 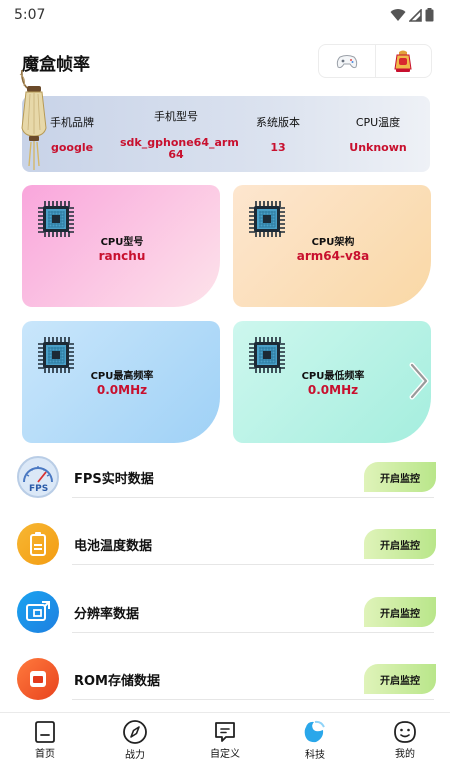 I want to click on resolution-icon, so click(x=38, y=612).